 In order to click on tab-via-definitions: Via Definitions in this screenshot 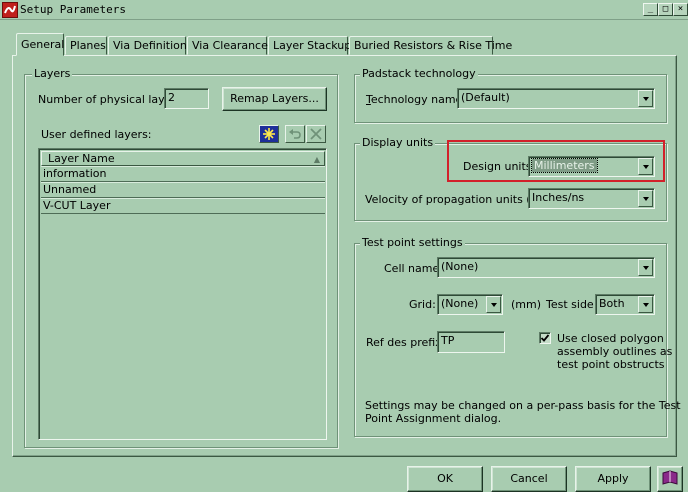, I will do `click(150, 45)`.